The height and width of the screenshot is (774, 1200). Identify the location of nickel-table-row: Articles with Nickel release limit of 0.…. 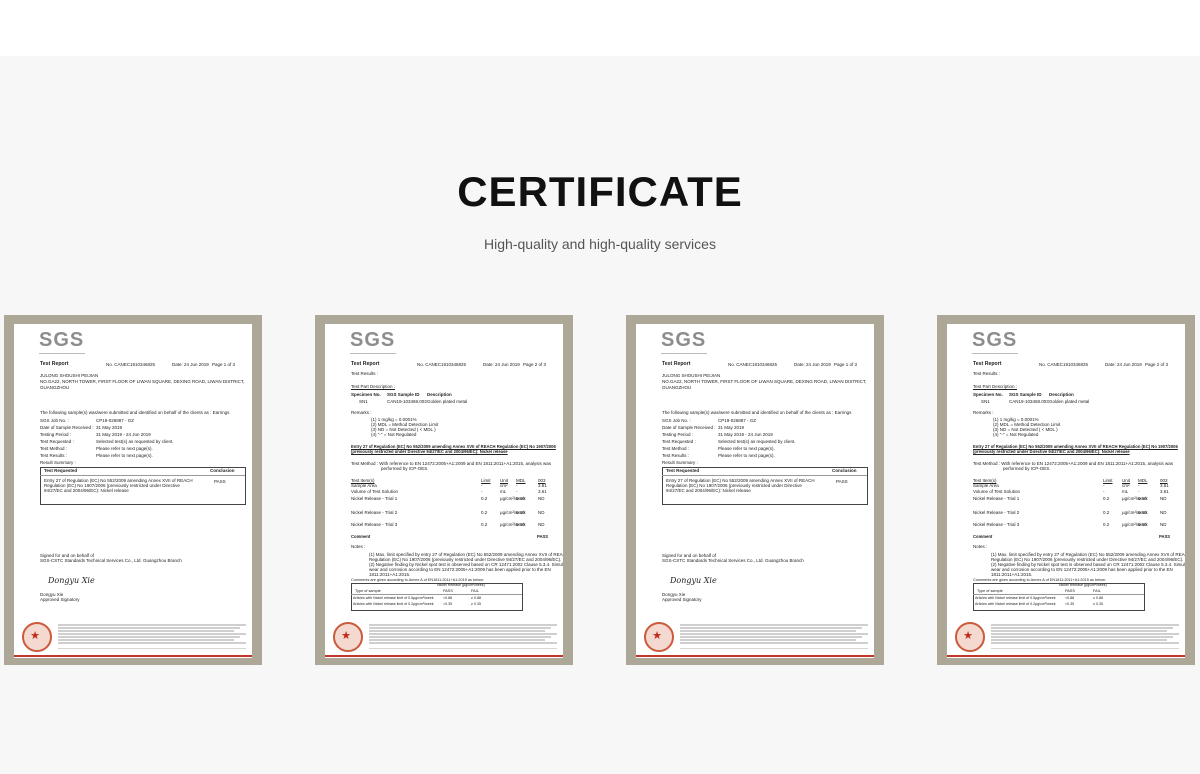
(393, 604).